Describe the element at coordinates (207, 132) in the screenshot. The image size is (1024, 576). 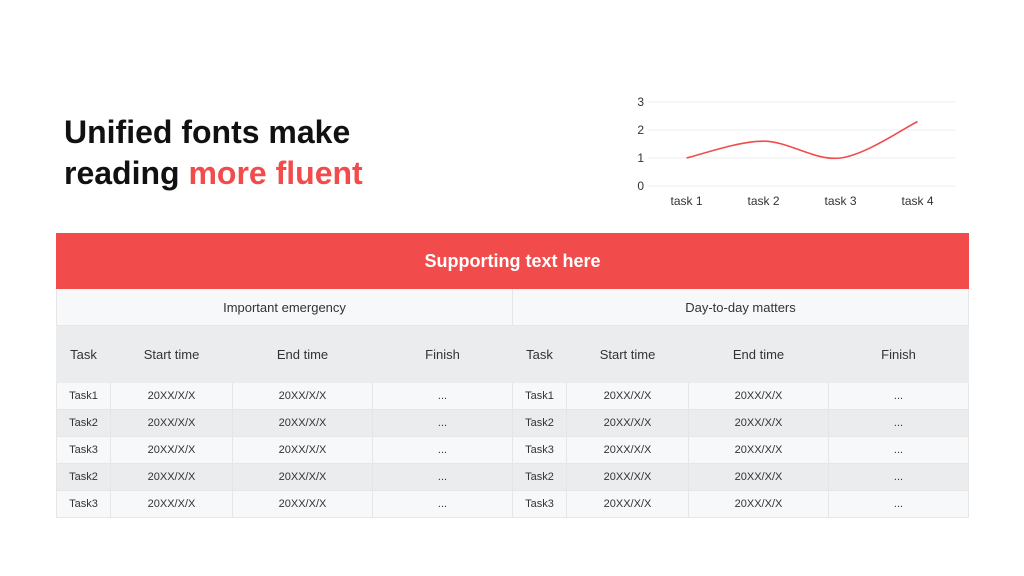
I see `title-line-1: Unified fonts make` at that location.